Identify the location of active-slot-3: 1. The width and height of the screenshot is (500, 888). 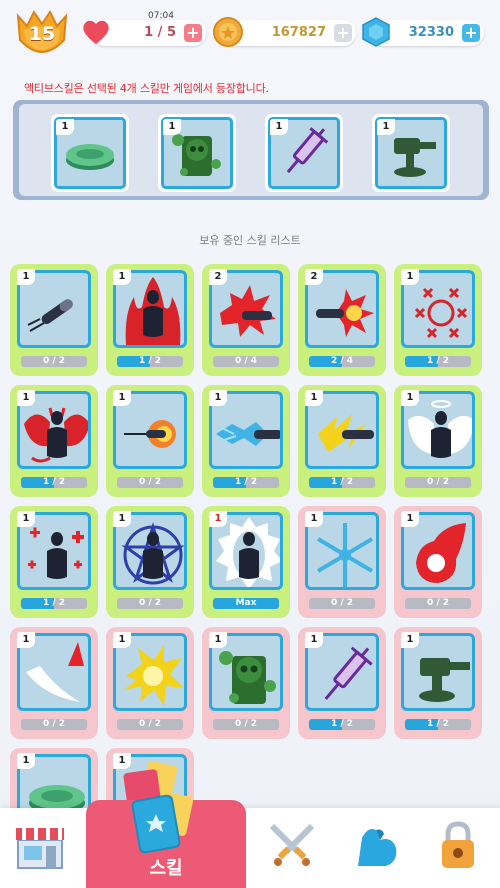
(304, 153).